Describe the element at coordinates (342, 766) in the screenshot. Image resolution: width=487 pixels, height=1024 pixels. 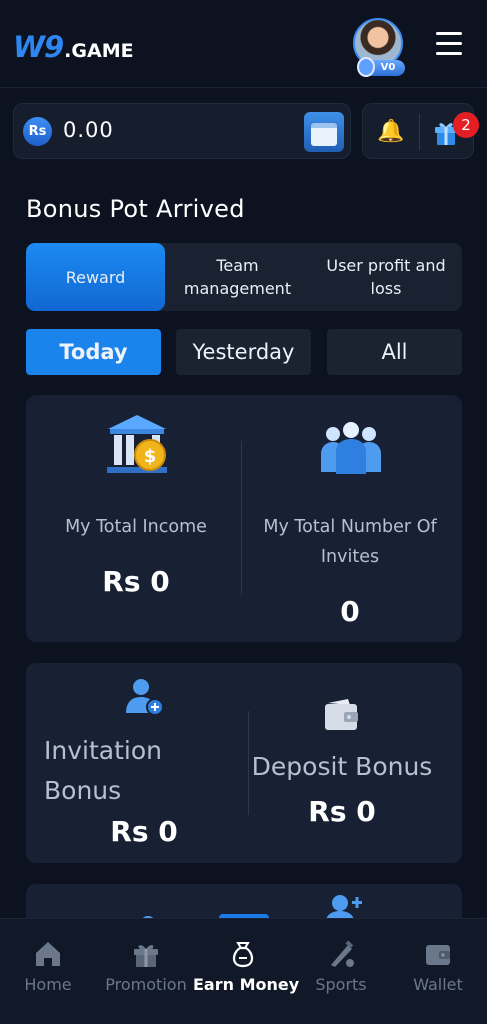
I see `deposit-bonus-label: Deposit Bonus` at that location.